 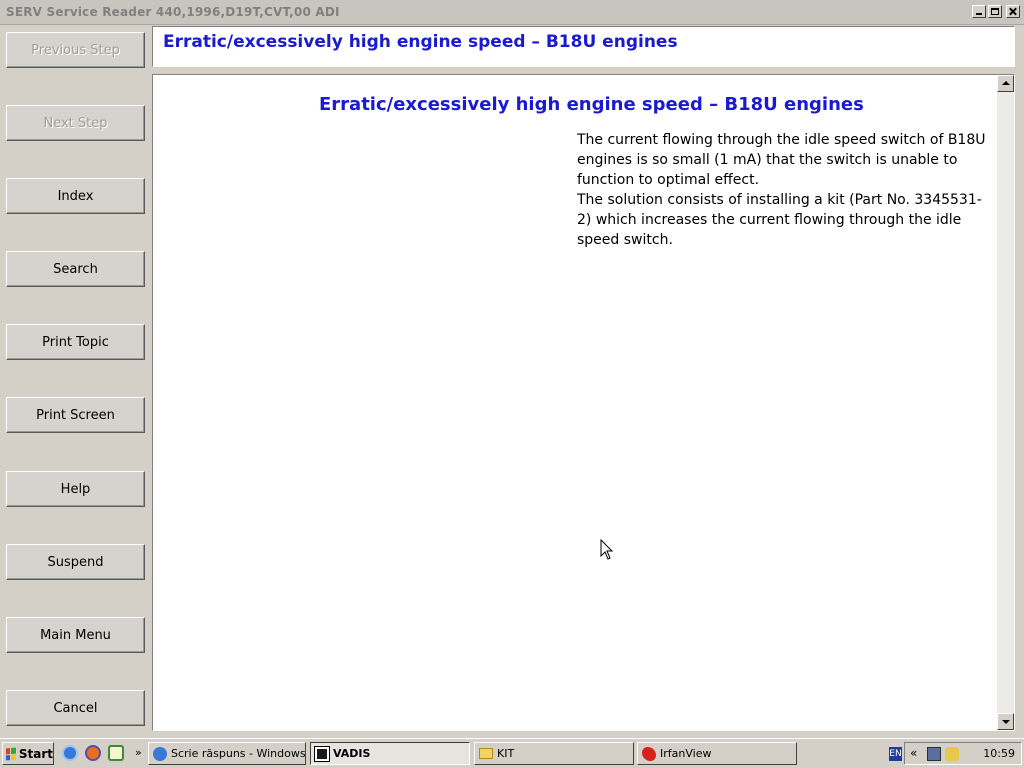 What do you see at coordinates (913, 753) in the screenshot?
I see `tray-expand-icon: «` at bounding box center [913, 753].